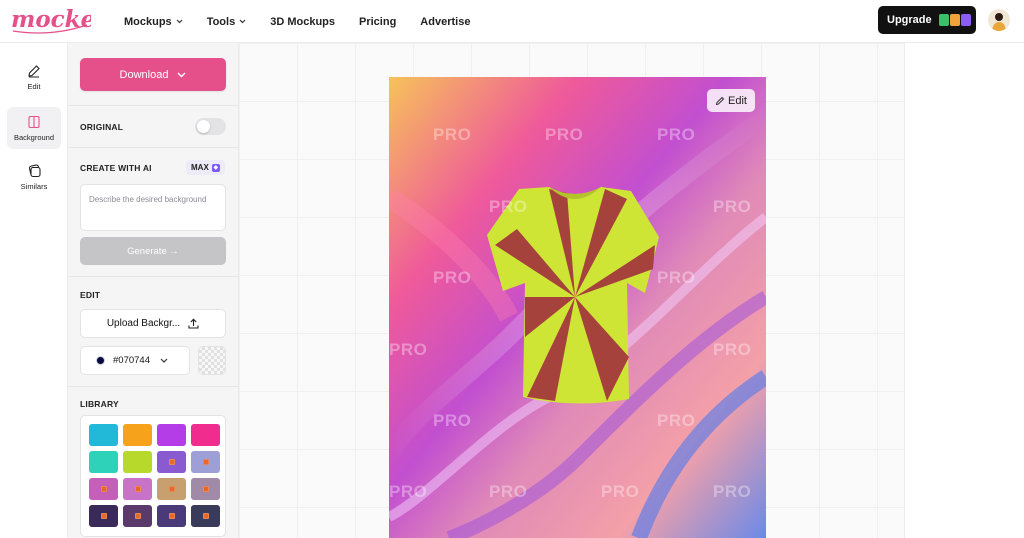 The image size is (1024, 538). What do you see at coordinates (965, 20) in the screenshot?
I see `badge-purple` at bounding box center [965, 20].